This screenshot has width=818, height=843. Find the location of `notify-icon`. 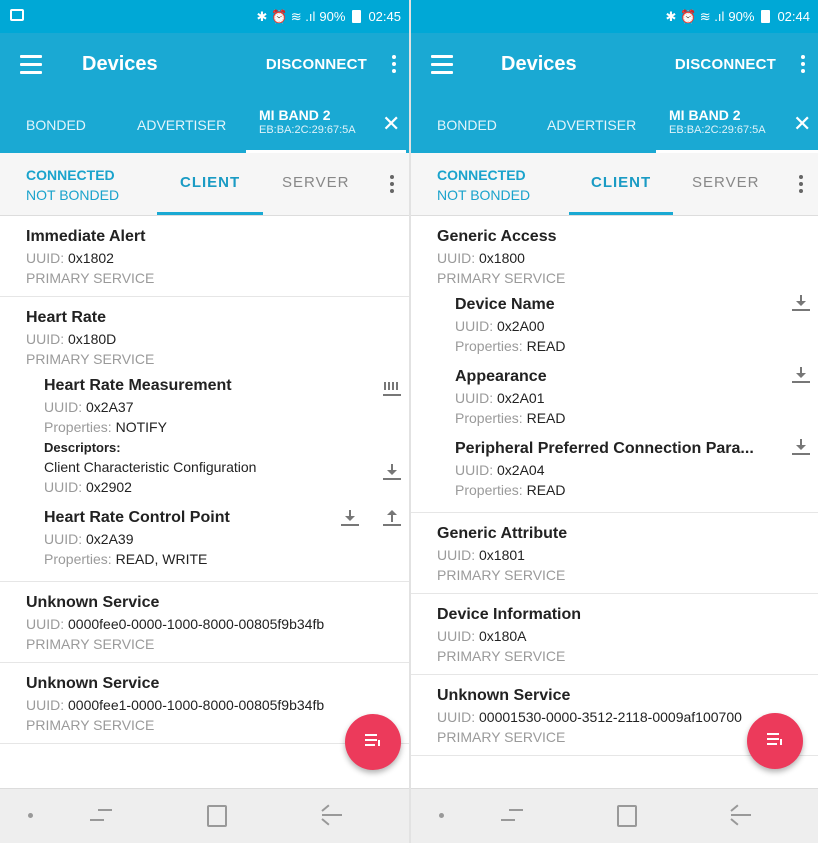

notify-icon is located at coordinates (392, 388).